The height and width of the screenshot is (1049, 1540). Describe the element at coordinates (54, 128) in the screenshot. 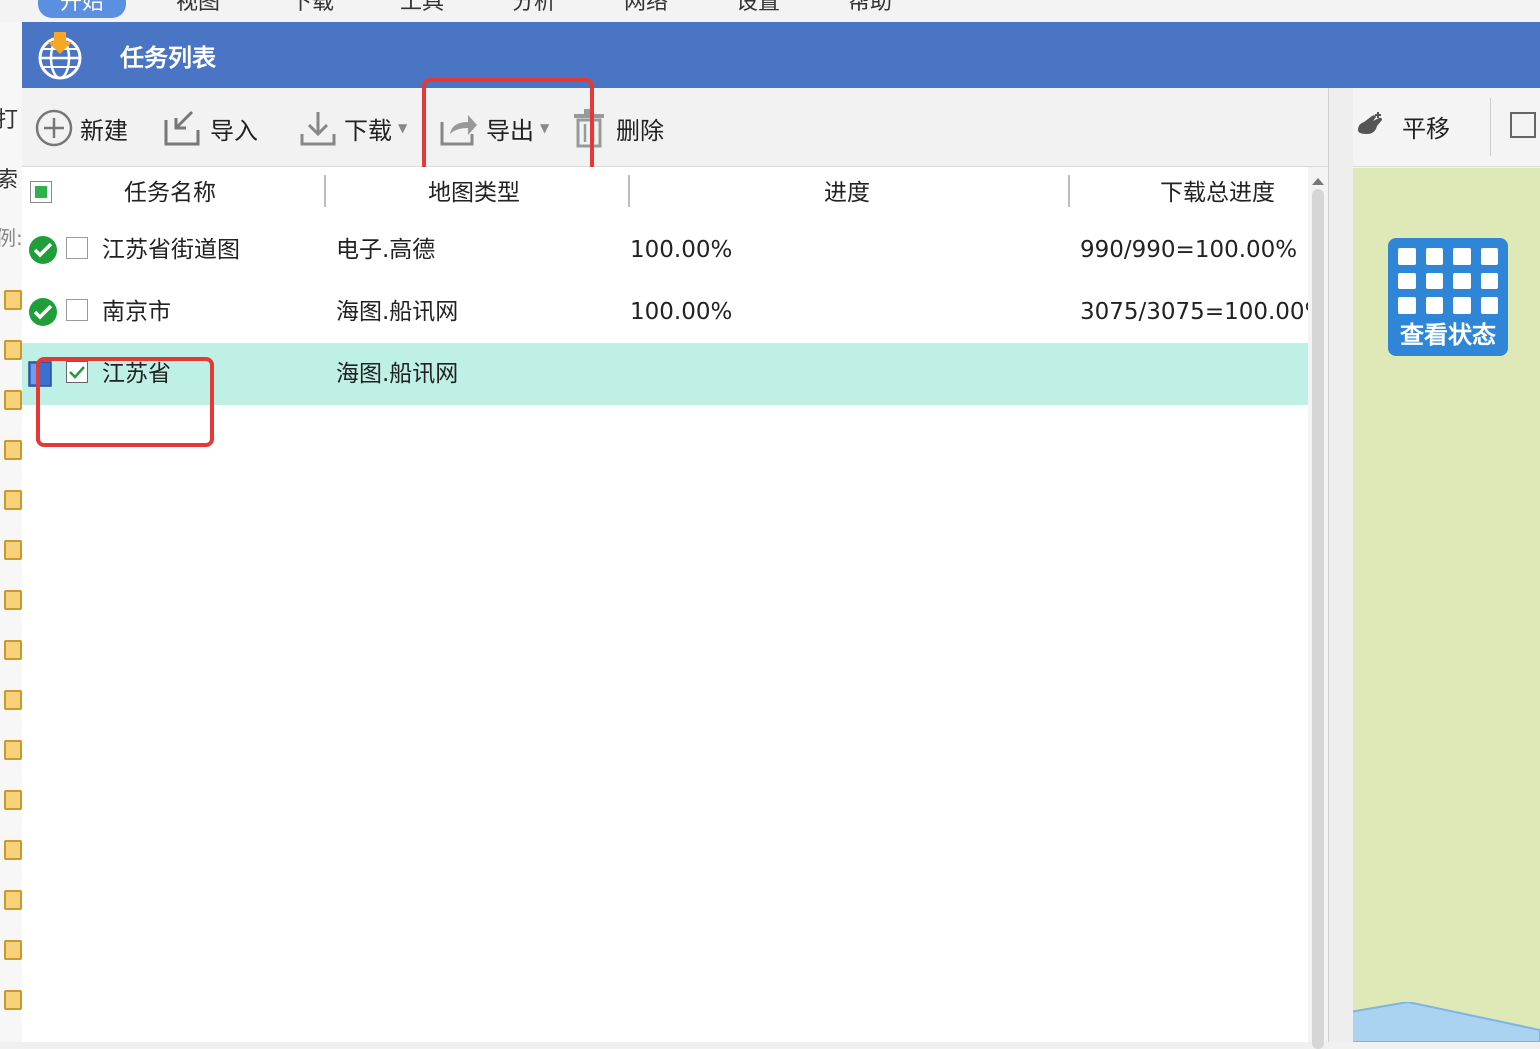

I see `plus-circle-icon` at that location.